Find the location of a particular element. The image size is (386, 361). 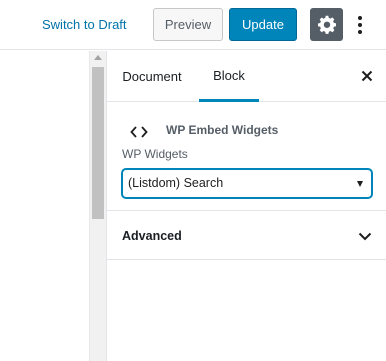

close-sidebar-button is located at coordinates (367, 76).